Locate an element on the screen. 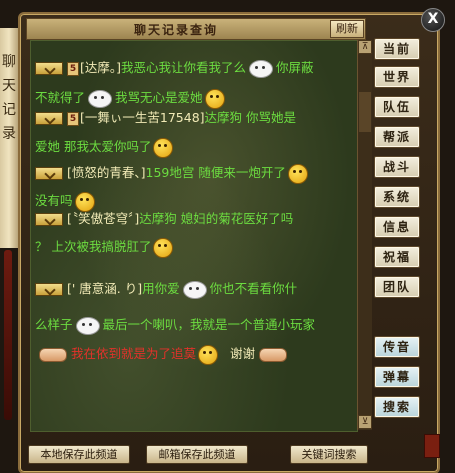 The height and width of the screenshot is (473, 455). message-text: 没有吗 is located at coordinates (54, 200).